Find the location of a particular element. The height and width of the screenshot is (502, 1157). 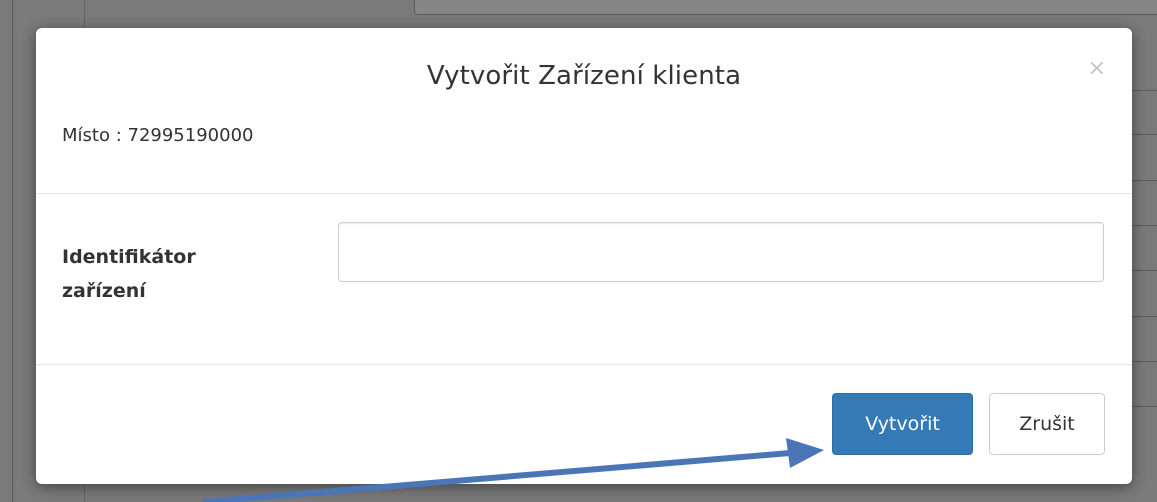

place-info: Místo : 72995190000 is located at coordinates (157, 135).